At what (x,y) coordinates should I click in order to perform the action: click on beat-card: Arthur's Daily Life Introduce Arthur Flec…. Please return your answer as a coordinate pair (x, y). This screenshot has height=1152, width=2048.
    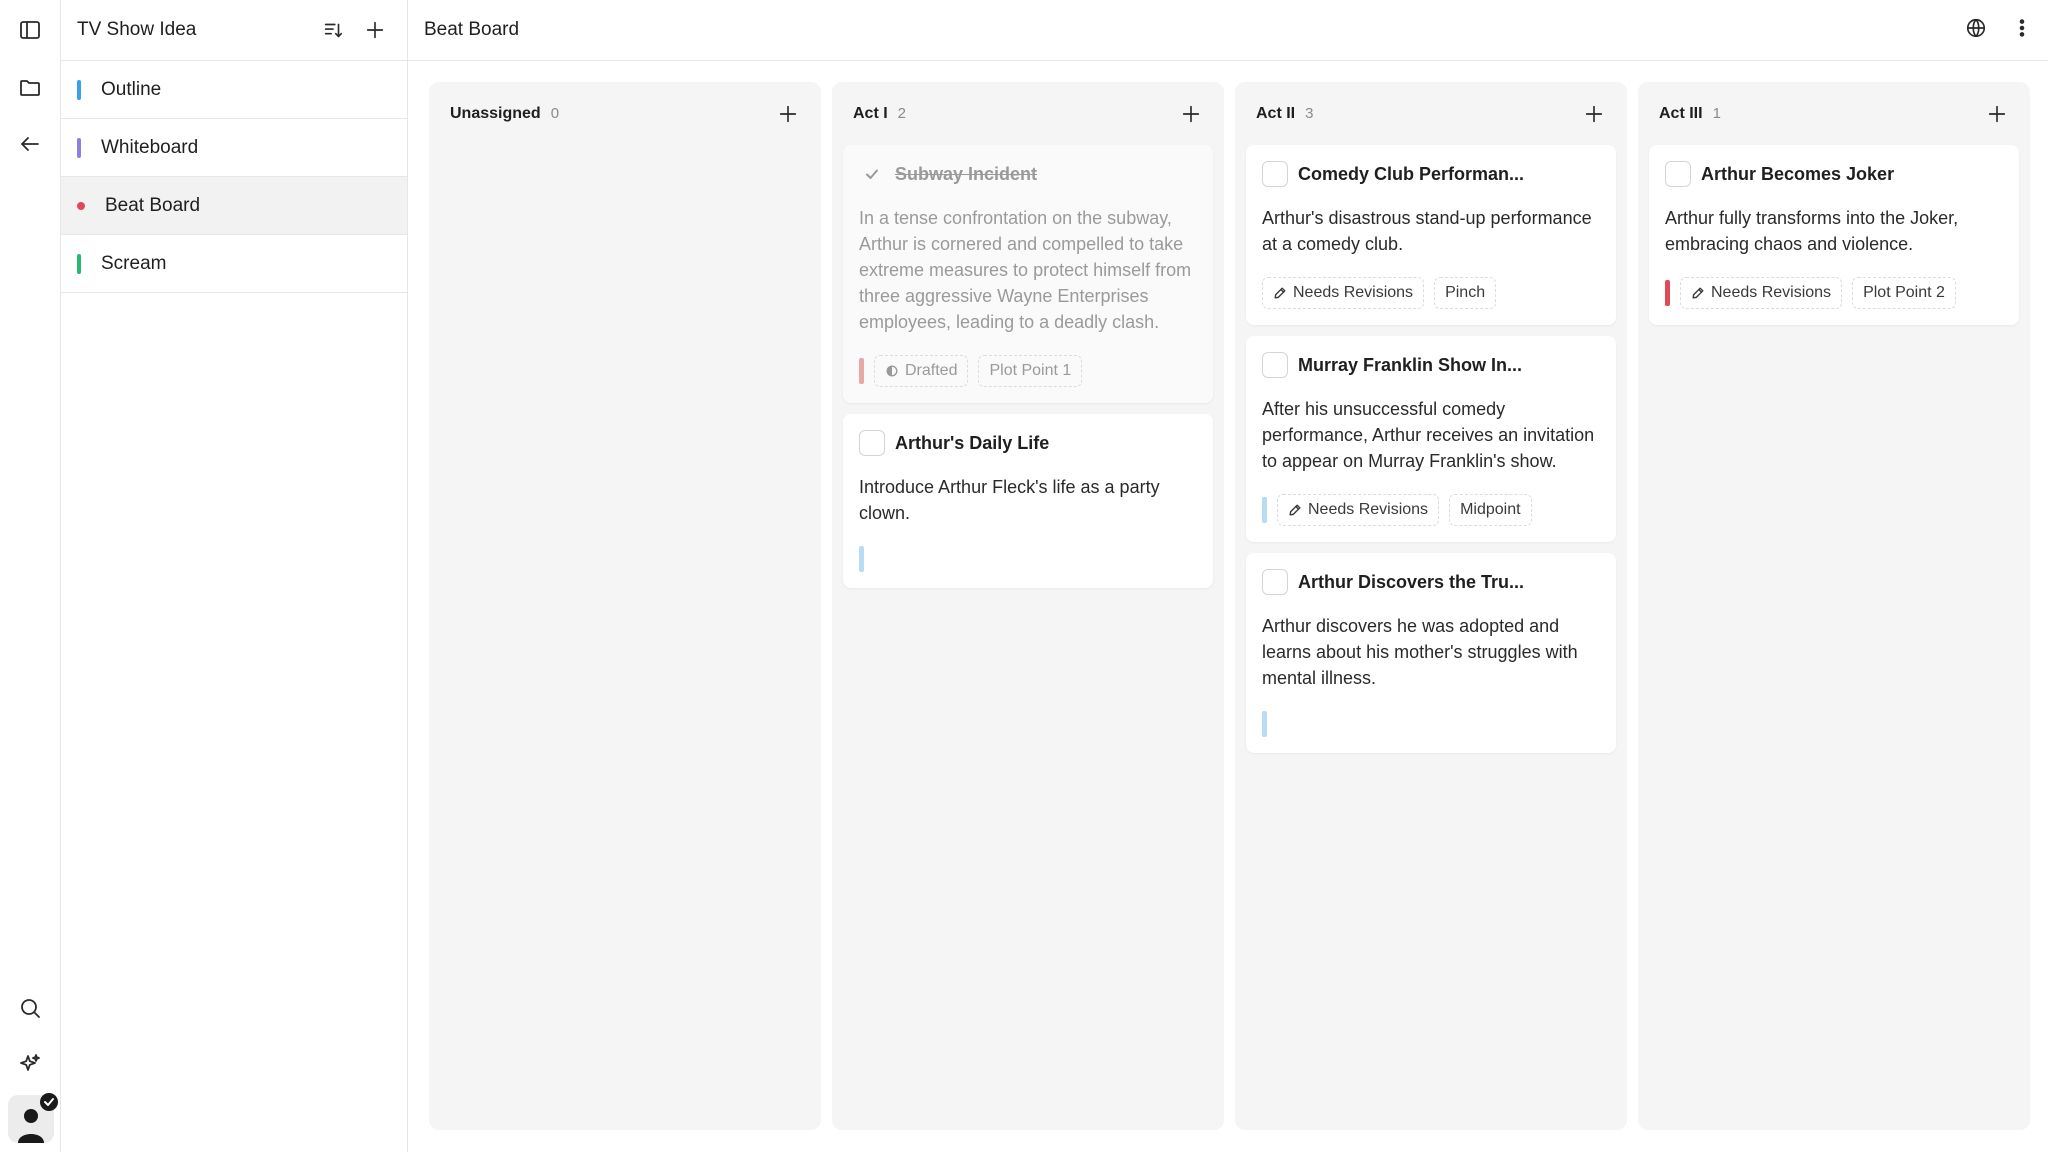
    Looking at the image, I should click on (1028, 501).